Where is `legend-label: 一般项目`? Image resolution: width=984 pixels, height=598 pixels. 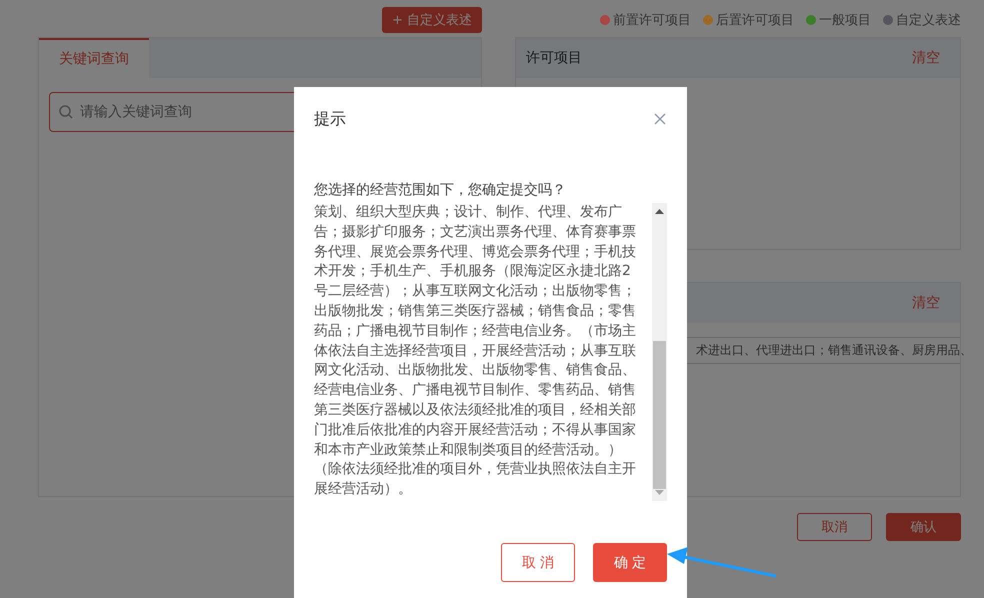
legend-label: 一般项目 is located at coordinates (845, 20).